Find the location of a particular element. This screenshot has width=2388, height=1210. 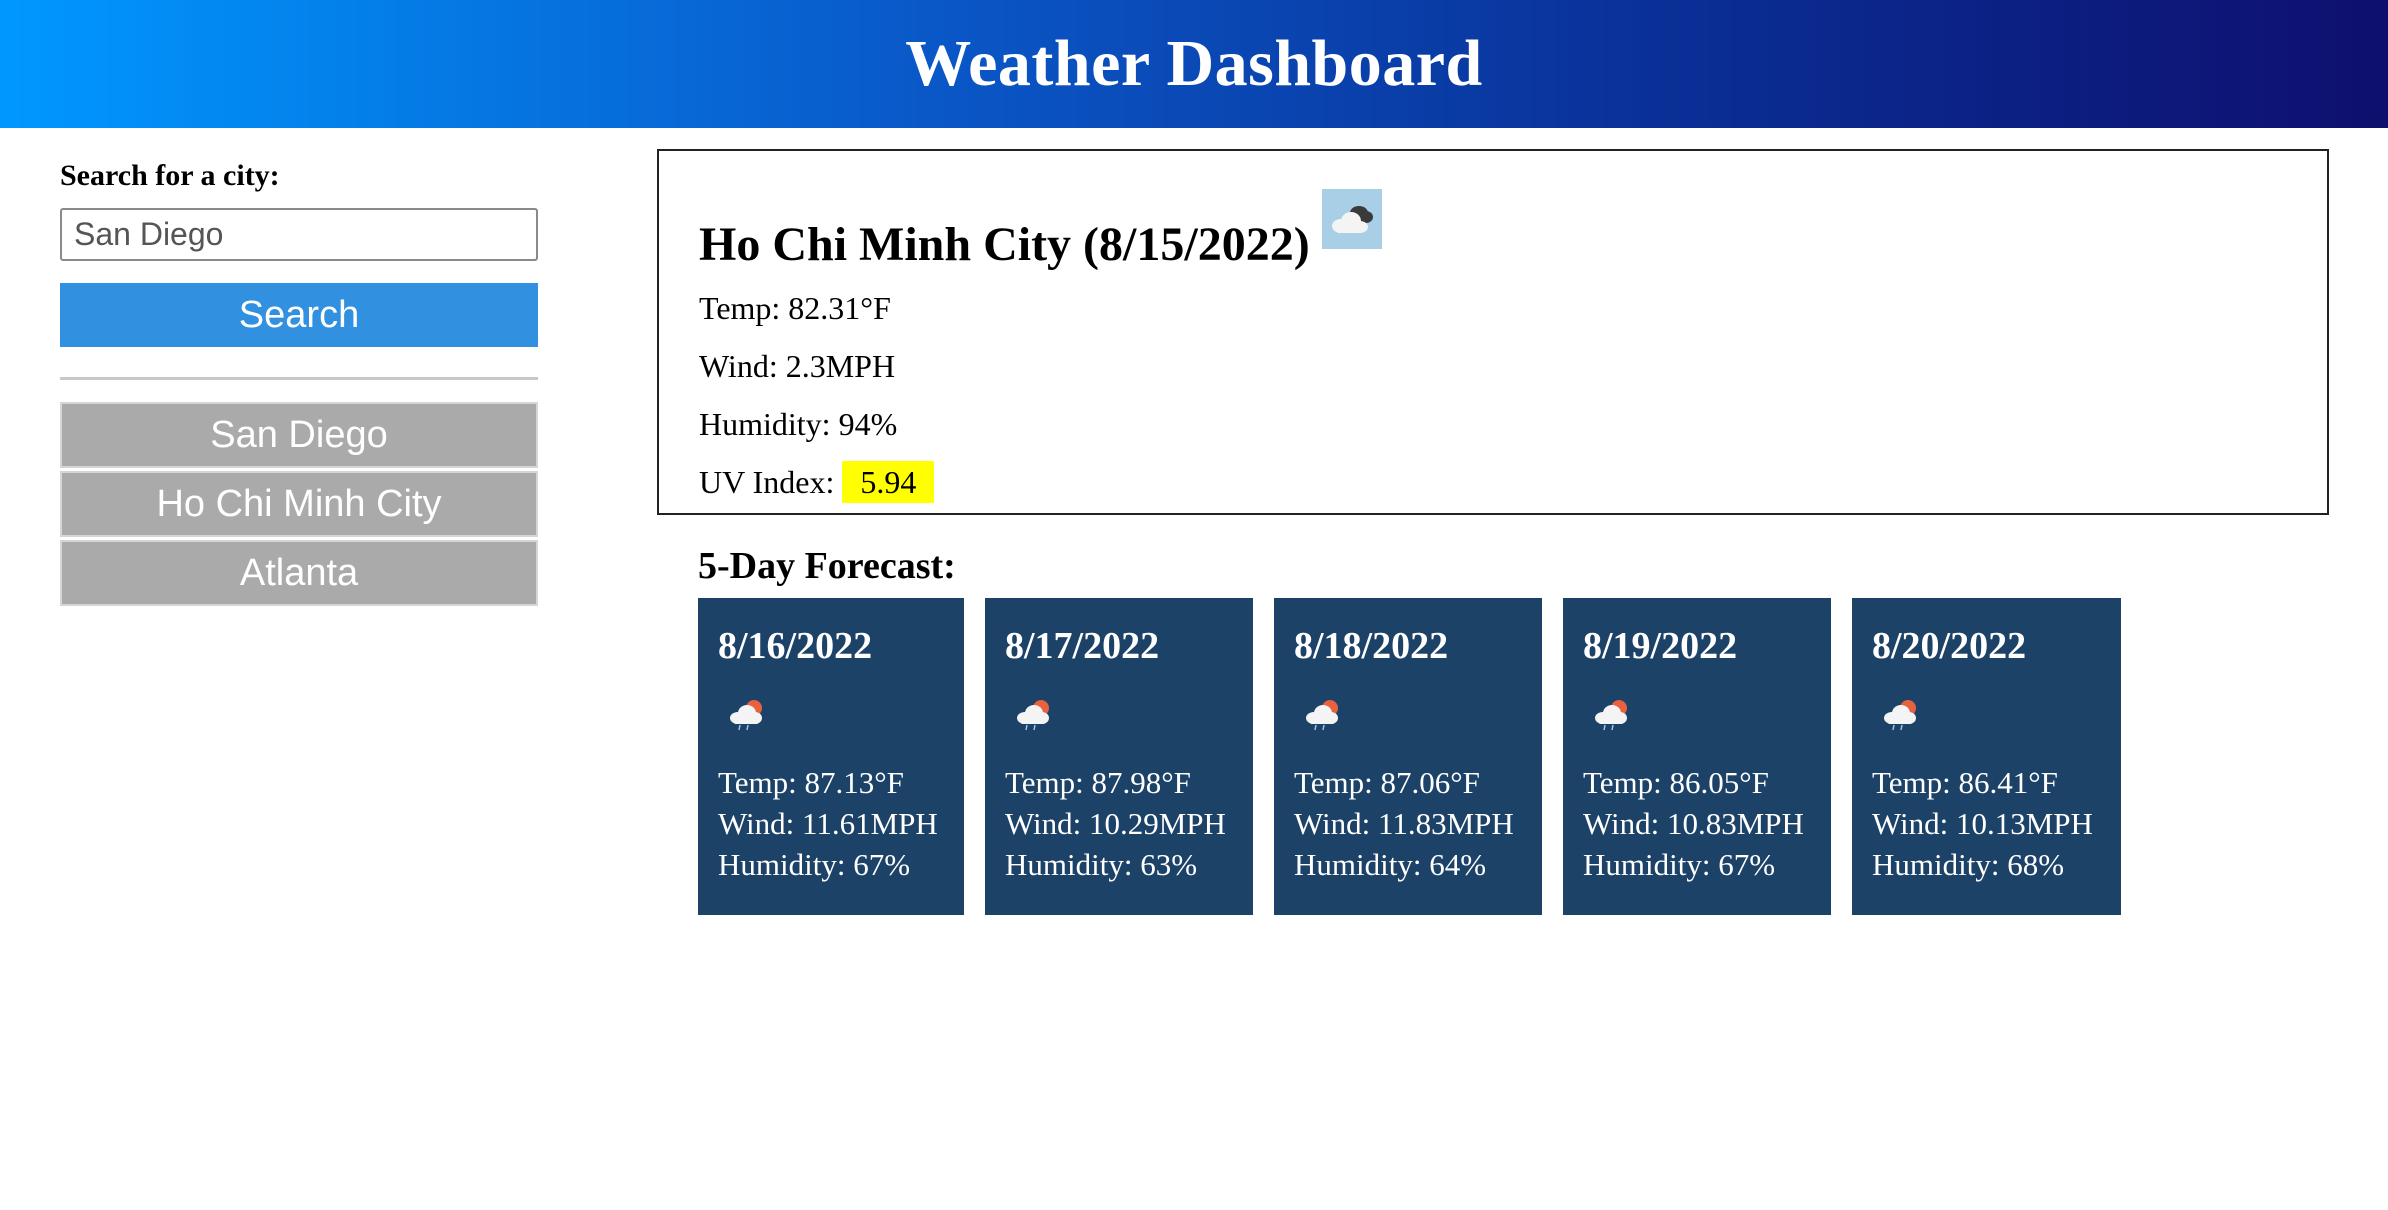

forecast-date: 8/19/2022 is located at coordinates (1660, 646).